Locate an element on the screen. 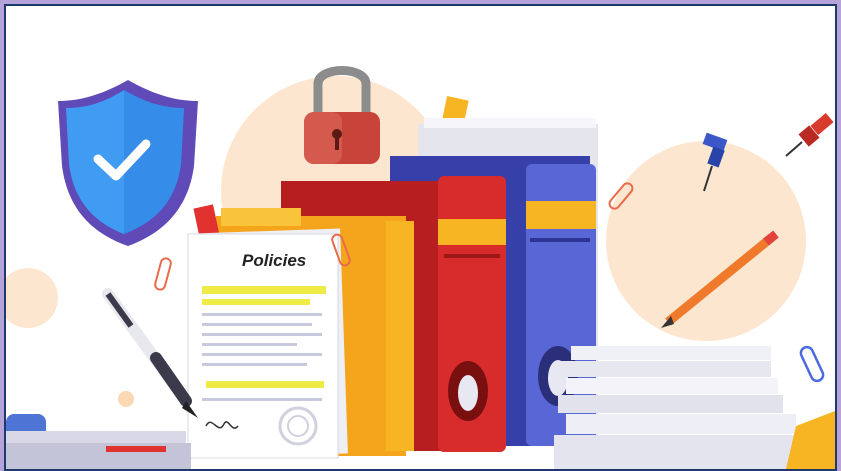  document-title: Policies is located at coordinates (274, 260).